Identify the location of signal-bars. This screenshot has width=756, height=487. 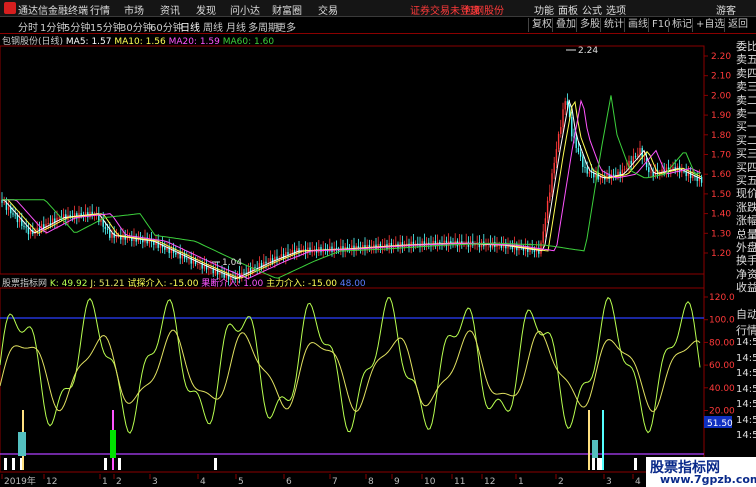
(334, 440).